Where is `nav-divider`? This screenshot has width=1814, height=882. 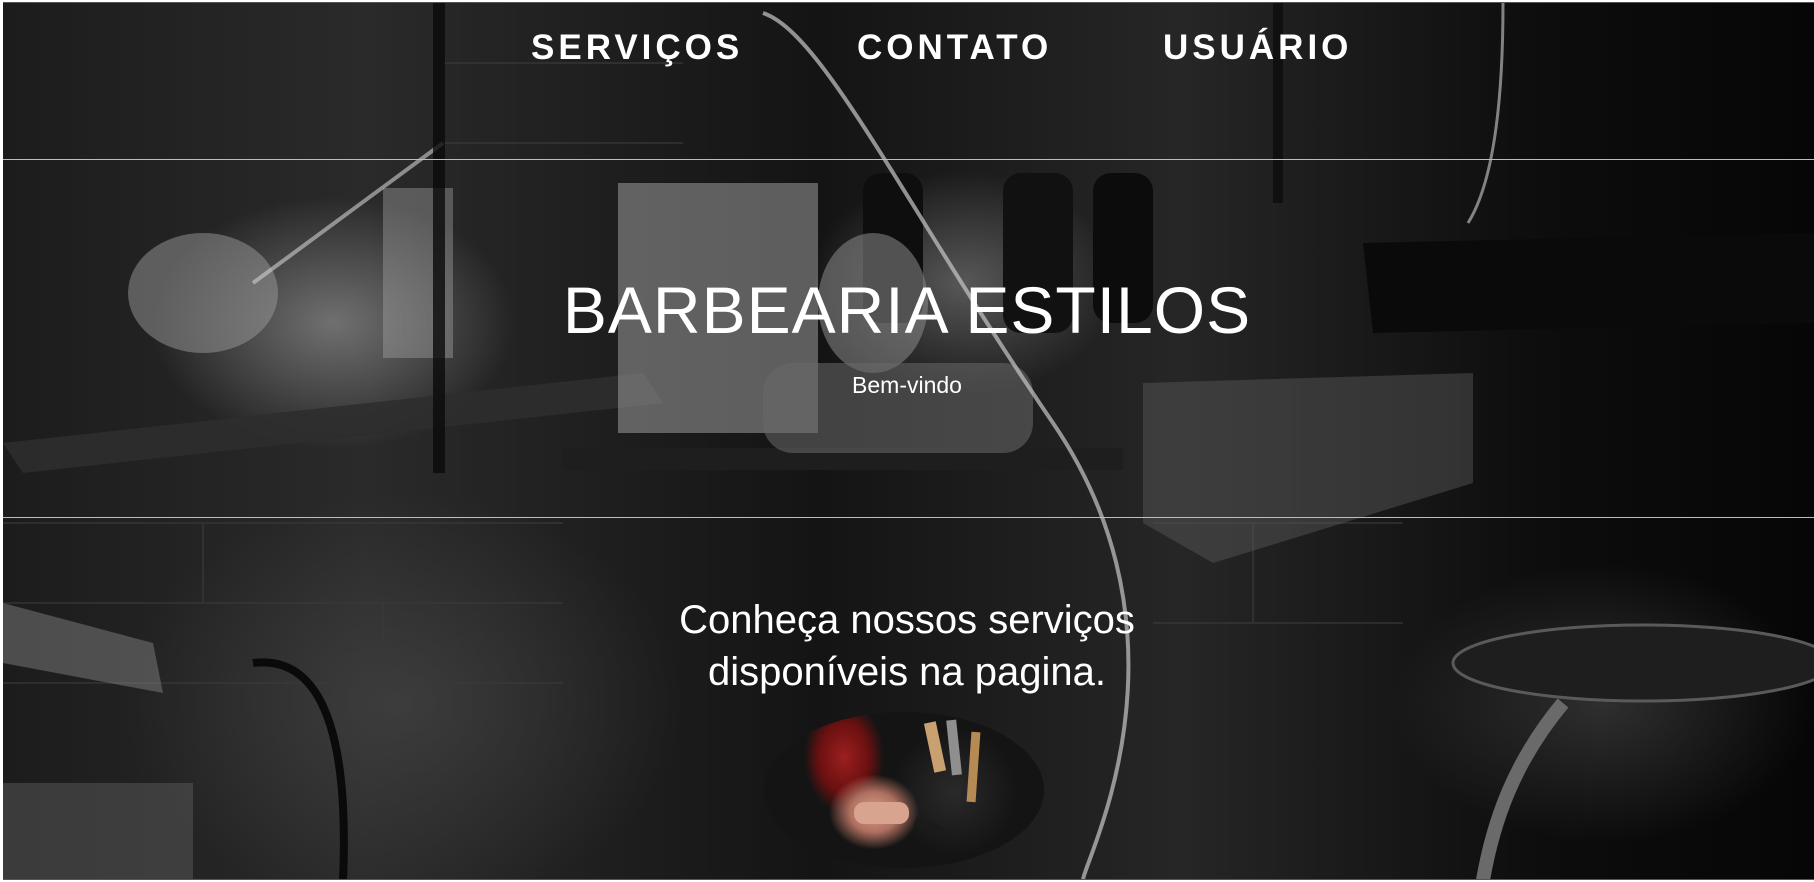 nav-divider is located at coordinates (908, 159).